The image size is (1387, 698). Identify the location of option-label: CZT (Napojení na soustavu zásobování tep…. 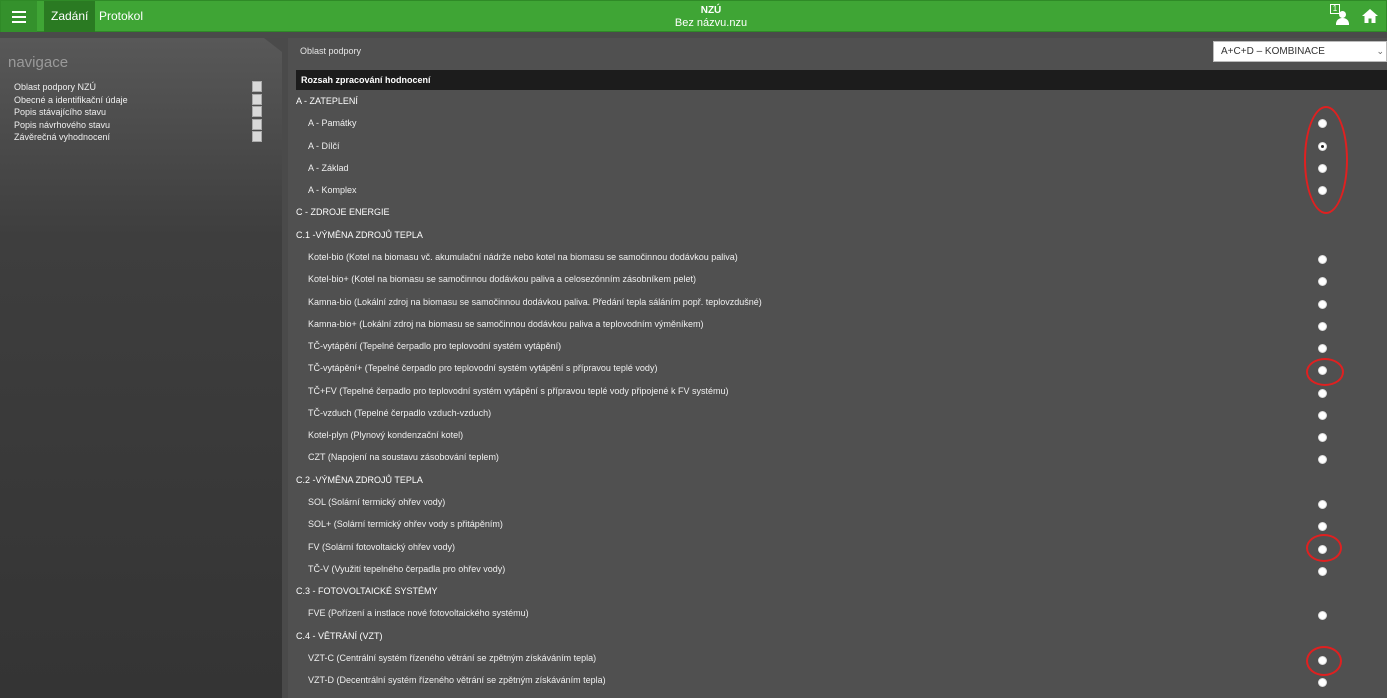
(403, 457).